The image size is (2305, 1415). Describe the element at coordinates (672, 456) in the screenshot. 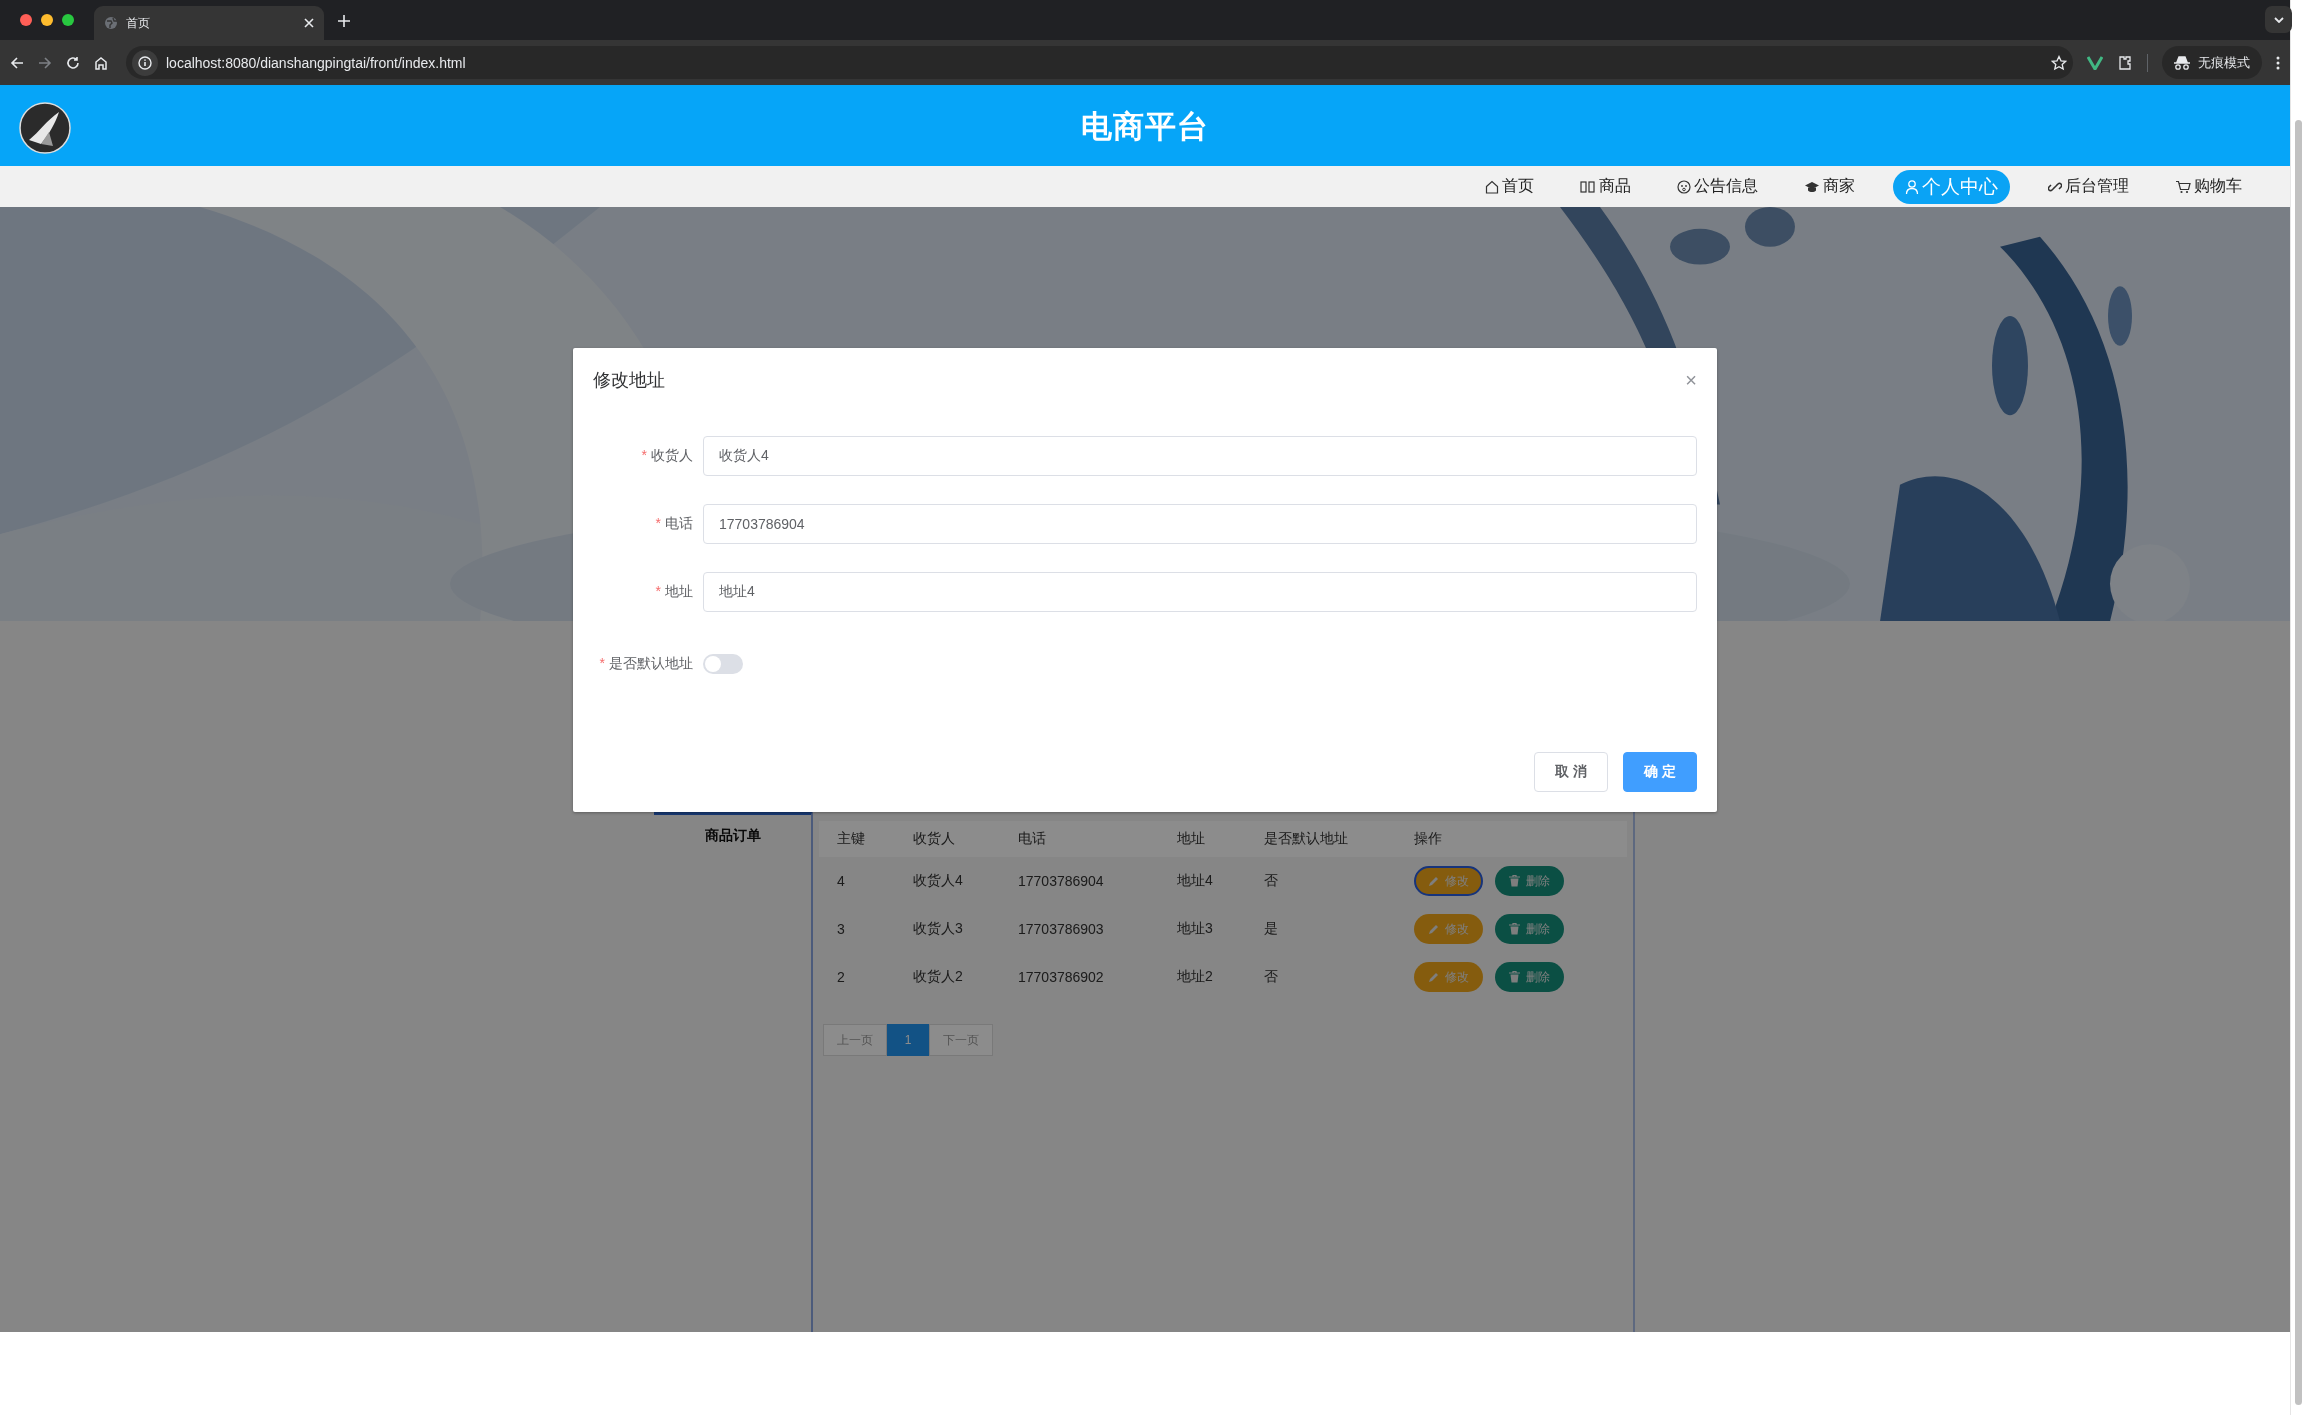

I see `field-label: 收货人` at that location.